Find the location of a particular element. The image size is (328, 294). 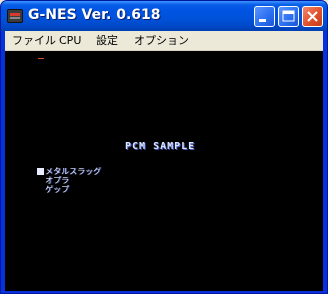

close-button is located at coordinates (312, 16).